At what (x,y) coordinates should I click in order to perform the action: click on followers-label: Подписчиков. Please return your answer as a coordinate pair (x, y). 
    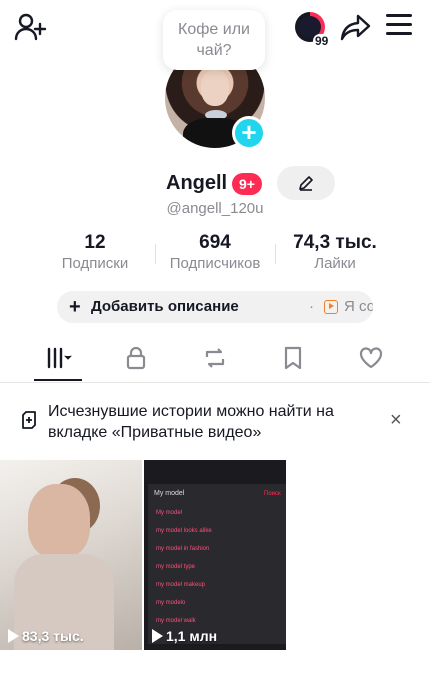
    Looking at the image, I should click on (215, 263).